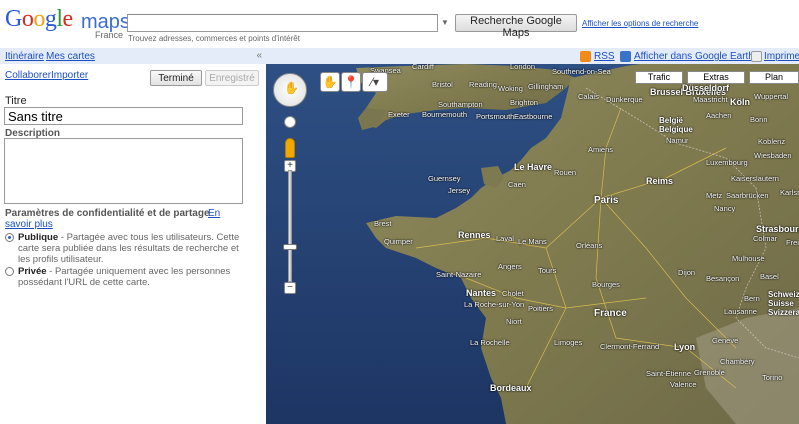 The width and height of the screenshot is (799, 424). Describe the element at coordinates (625, 56) in the screenshot. I see `google-earth-icon` at that location.